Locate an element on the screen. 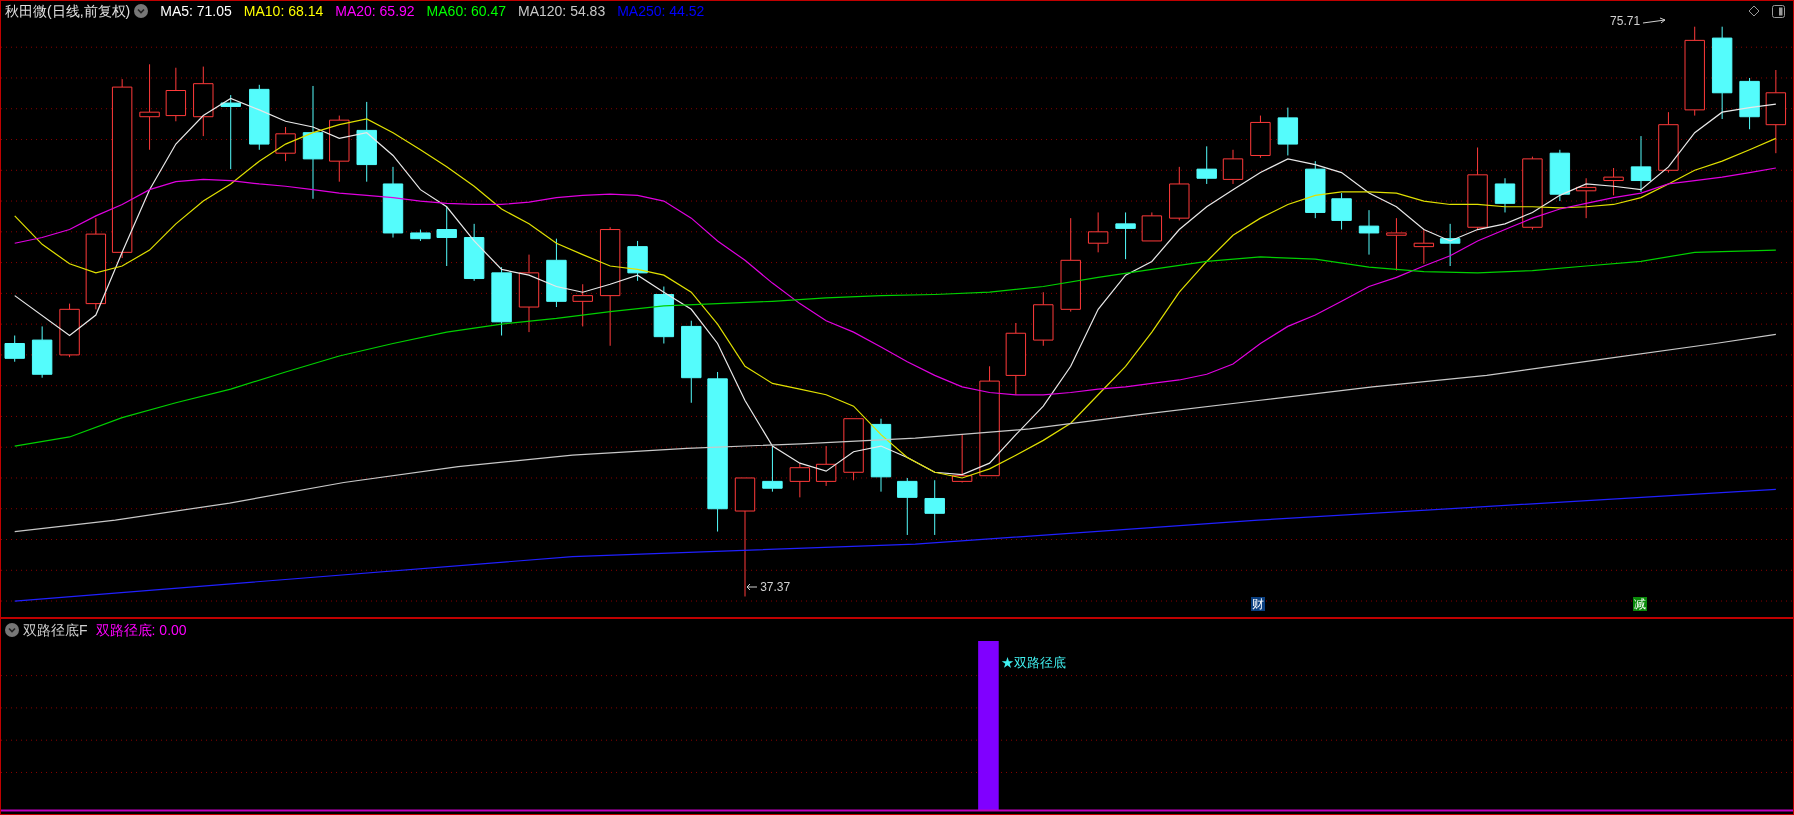 This screenshot has width=1794, height=815. moving-average-value: MA20: 65.92 is located at coordinates (375, 11).